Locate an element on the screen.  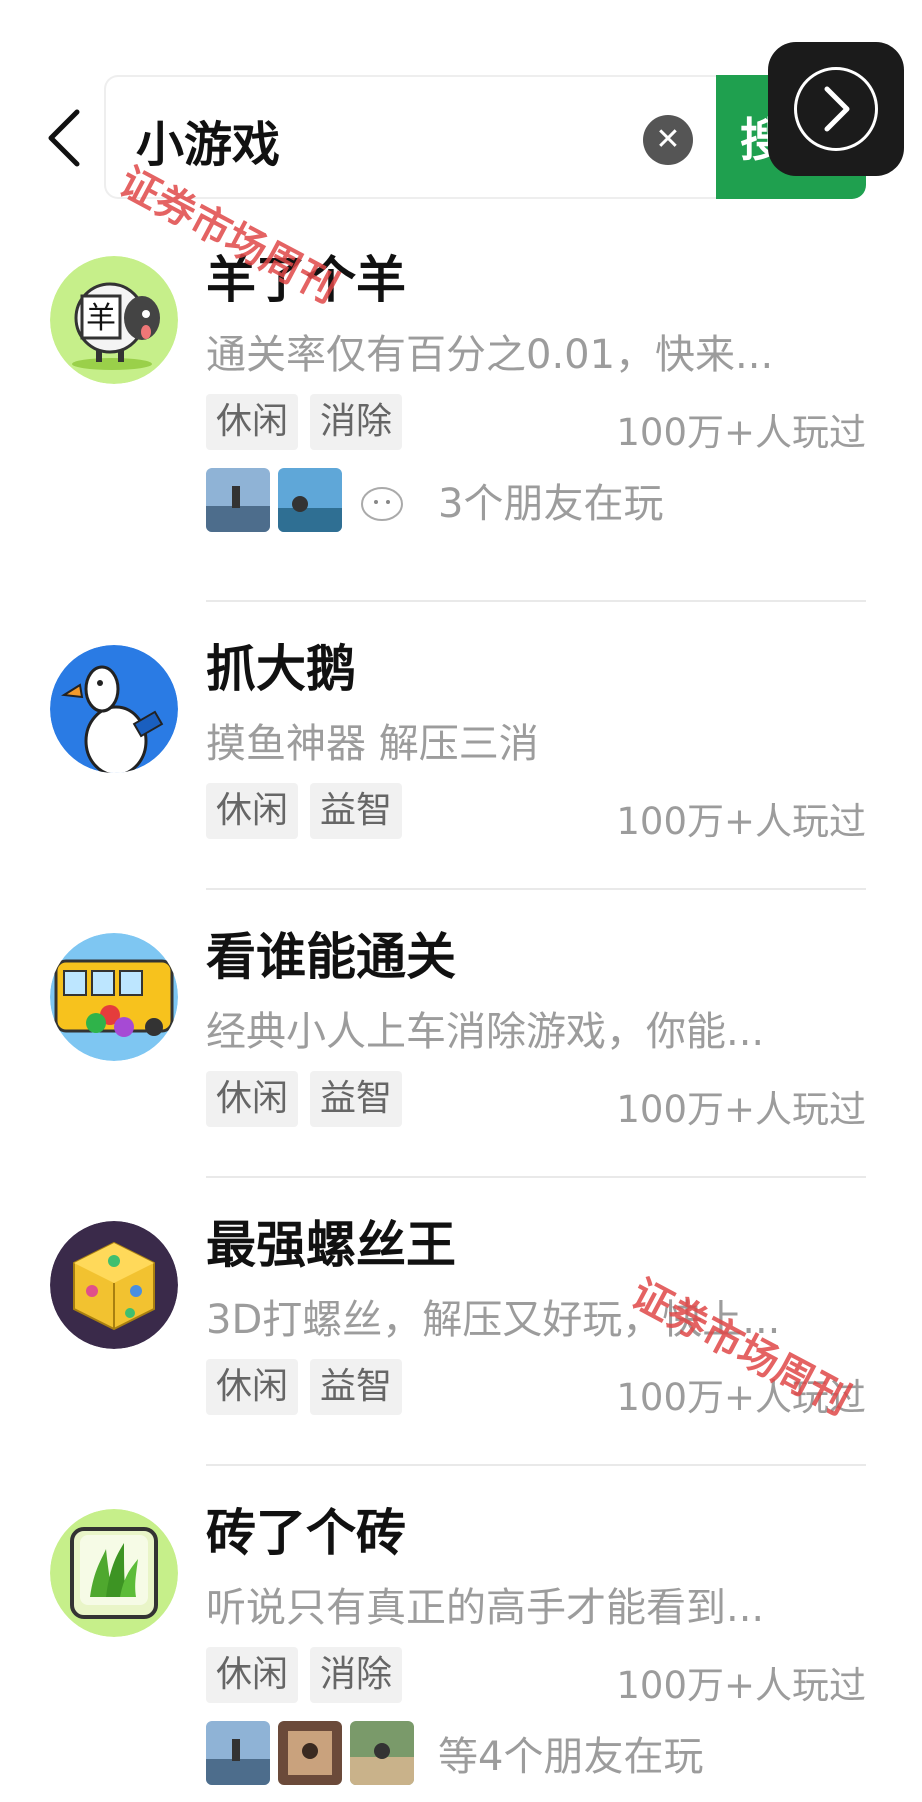
close-icon: ✕ is located at coordinates (668, 139).